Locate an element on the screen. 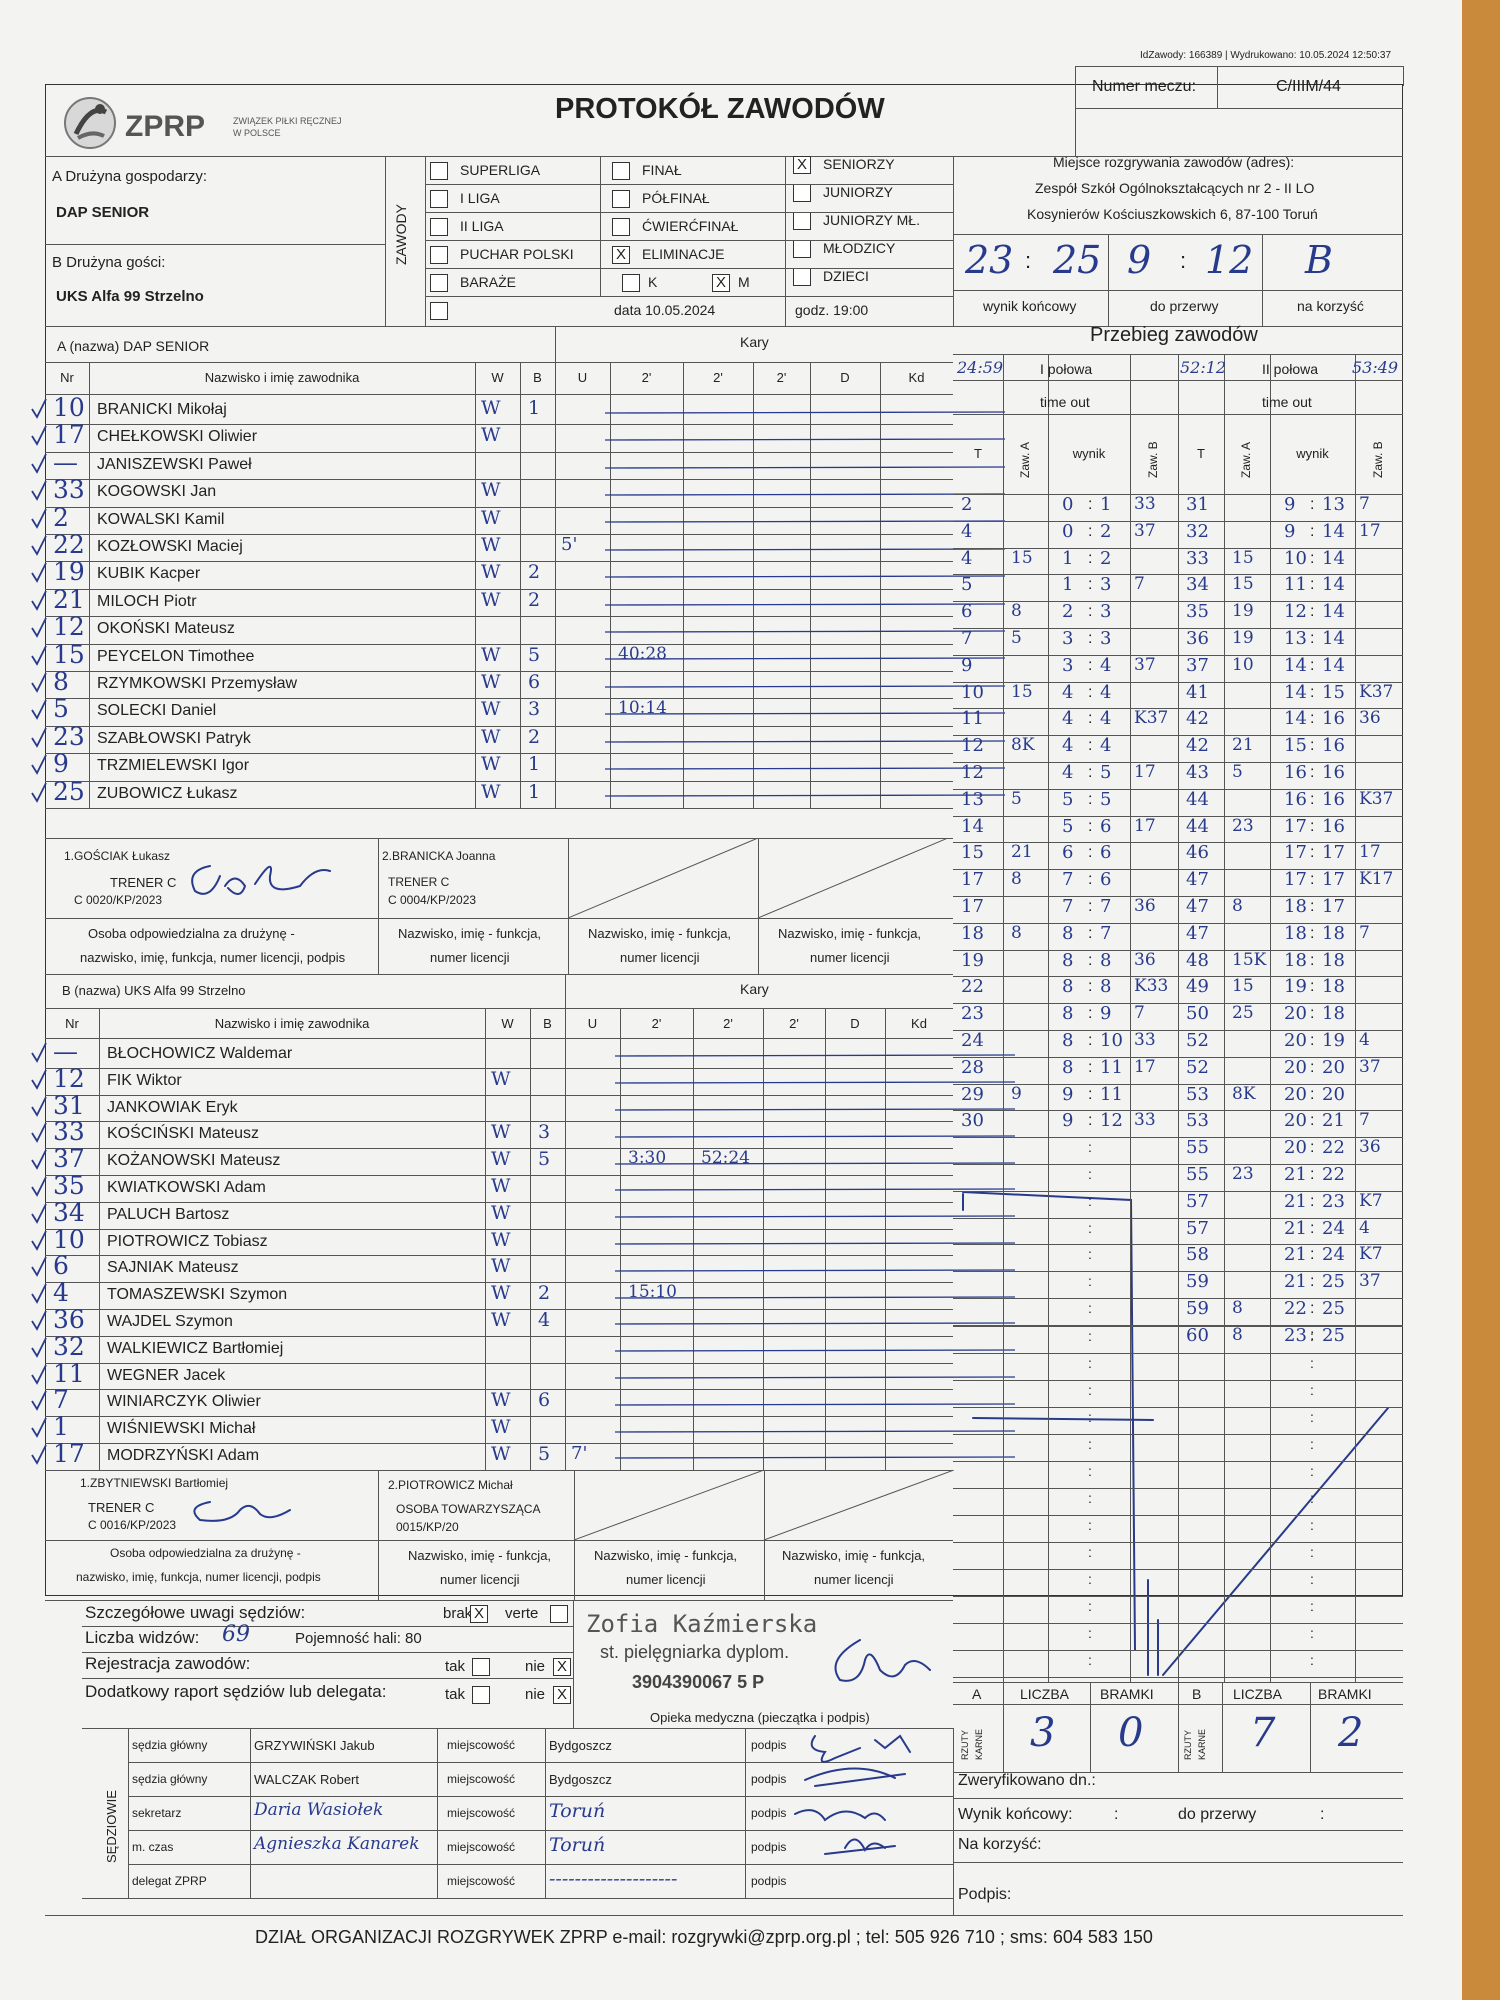  h1-row-score-b: 2 is located at coordinates (1106, 531).